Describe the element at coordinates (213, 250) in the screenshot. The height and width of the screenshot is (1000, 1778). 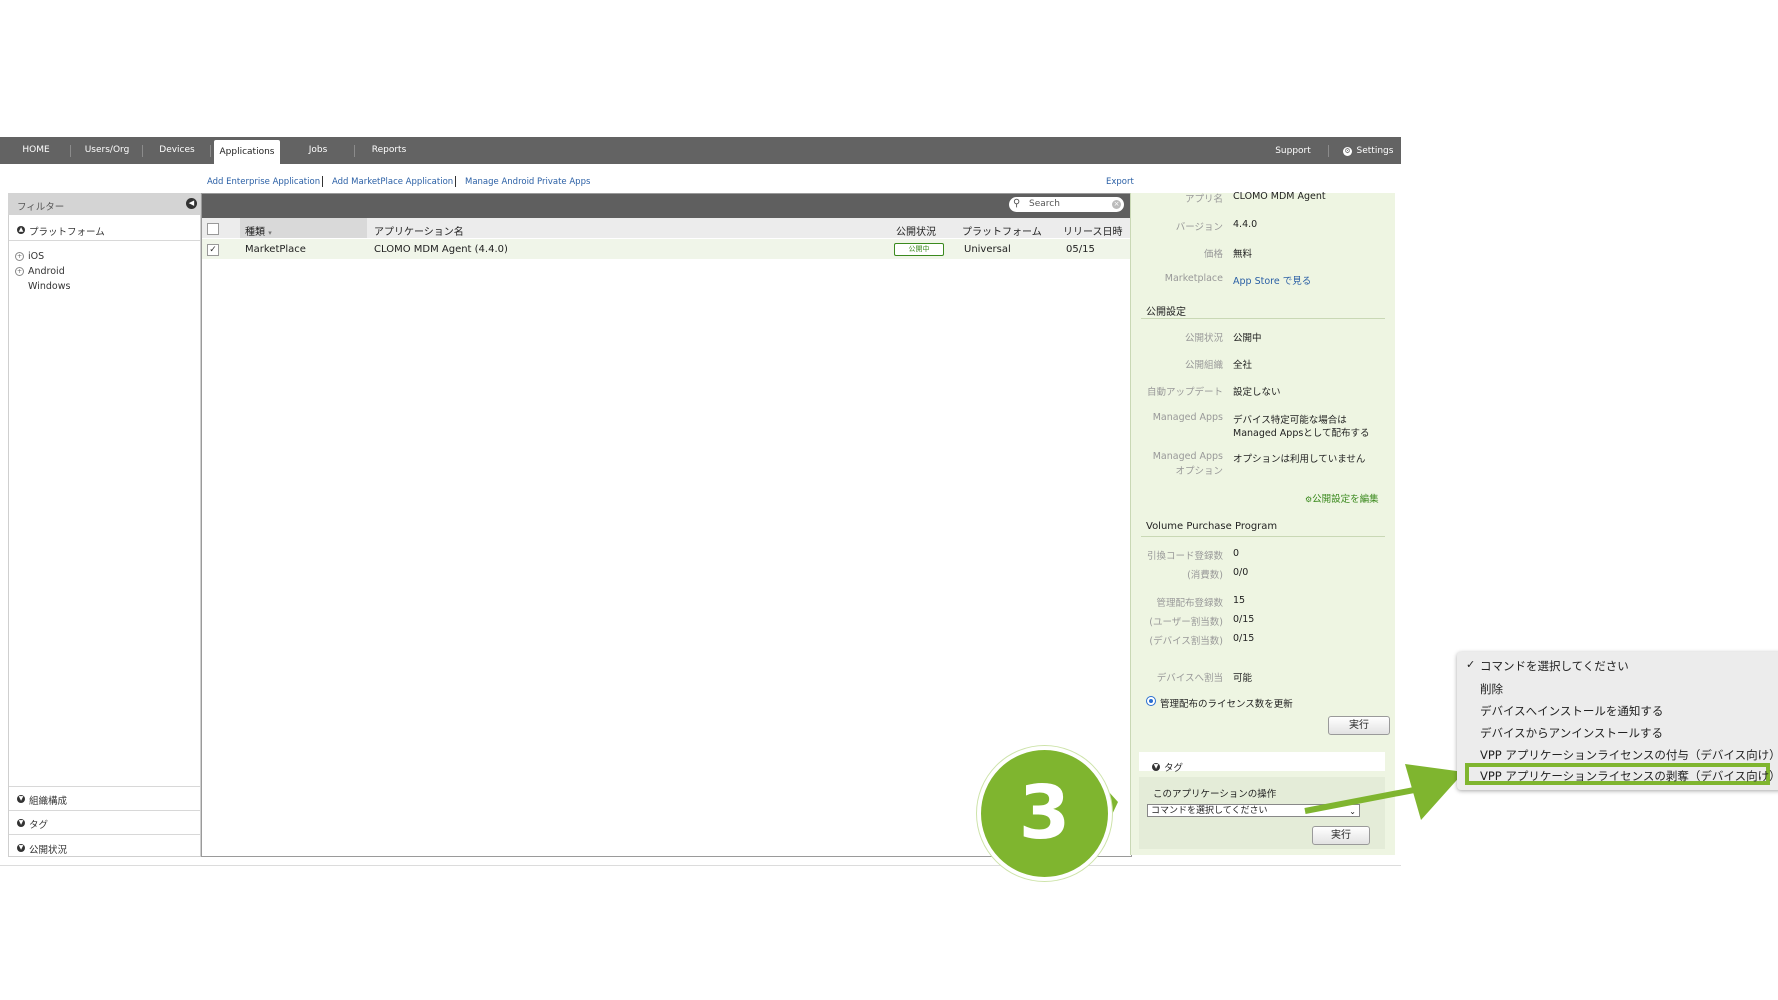
I see `row-checkbox: ✓` at that location.